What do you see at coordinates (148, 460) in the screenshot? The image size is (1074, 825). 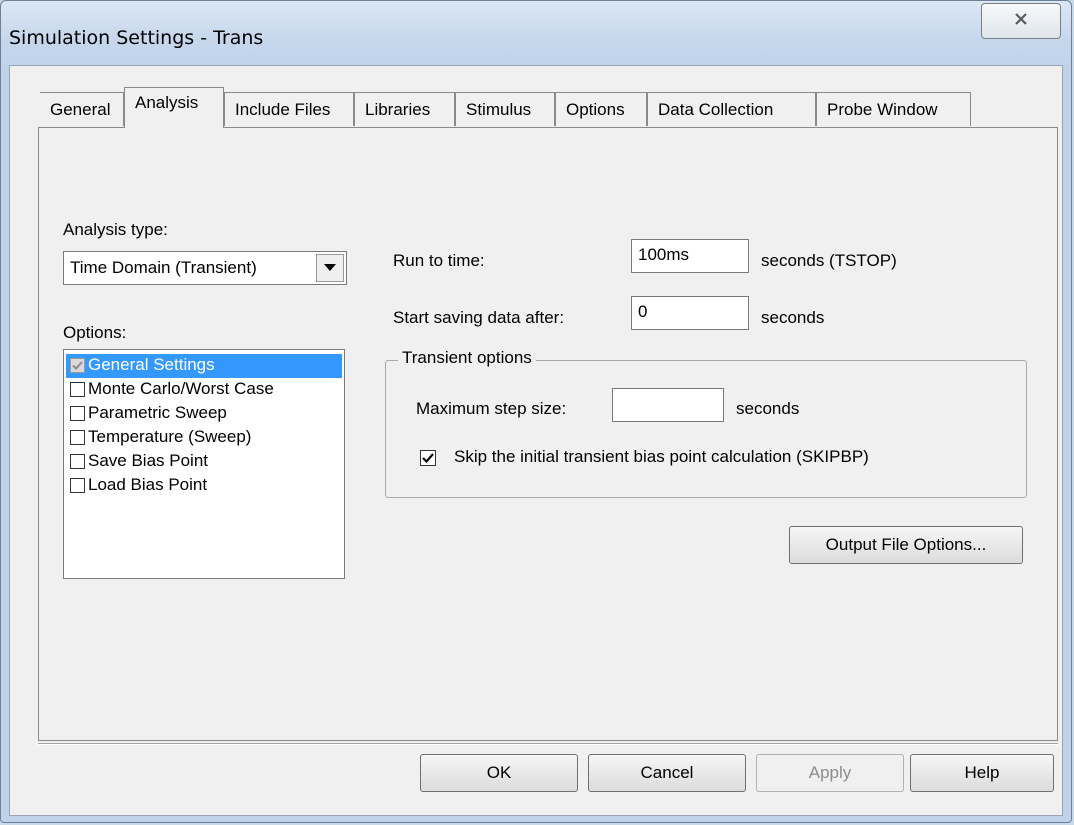 I see `option-label: Save Bias Point` at bounding box center [148, 460].